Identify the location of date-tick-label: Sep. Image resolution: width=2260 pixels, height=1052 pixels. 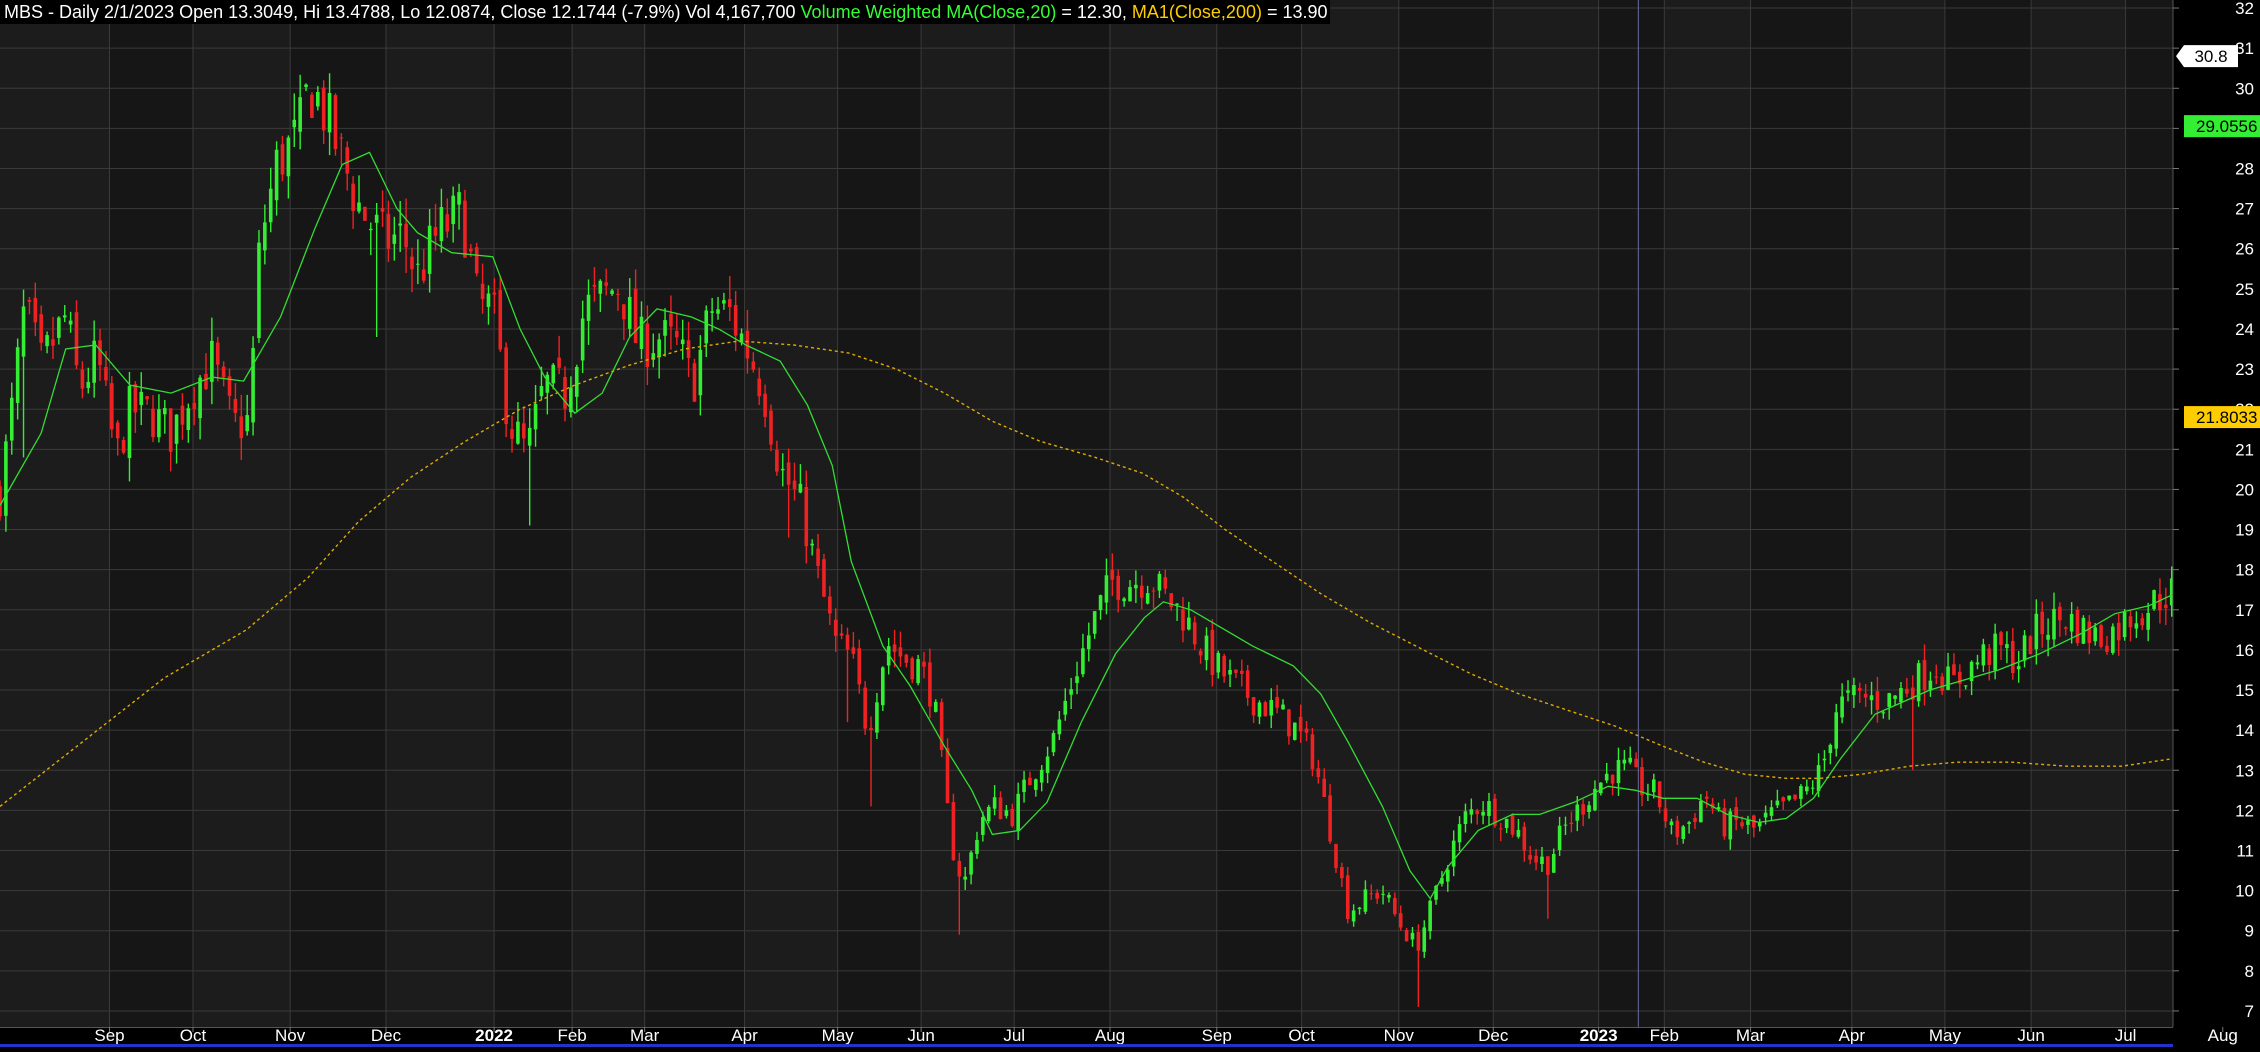
(1217, 1035).